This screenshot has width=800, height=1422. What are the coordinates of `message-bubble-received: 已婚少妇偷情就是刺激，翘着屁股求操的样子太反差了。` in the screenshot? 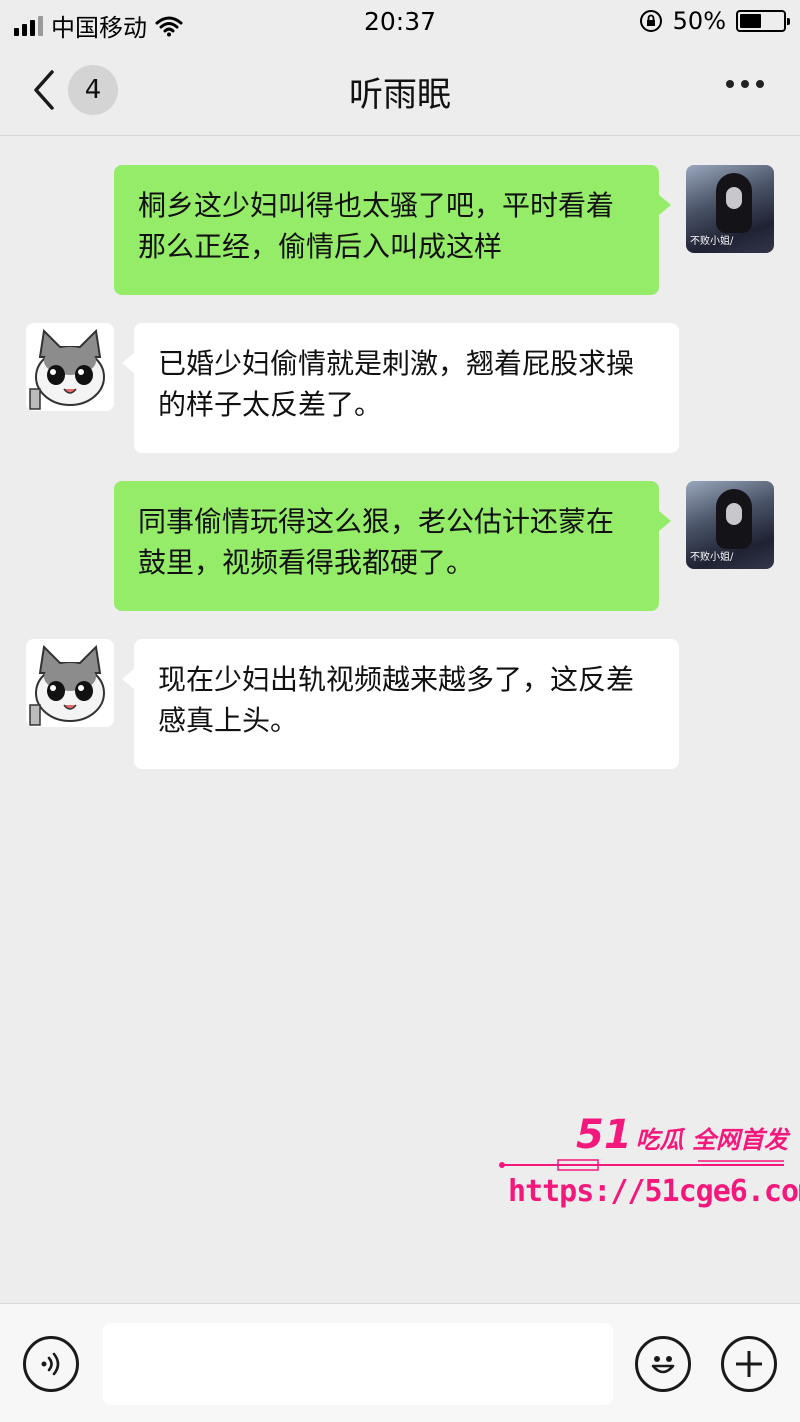 It's located at (400, 388).